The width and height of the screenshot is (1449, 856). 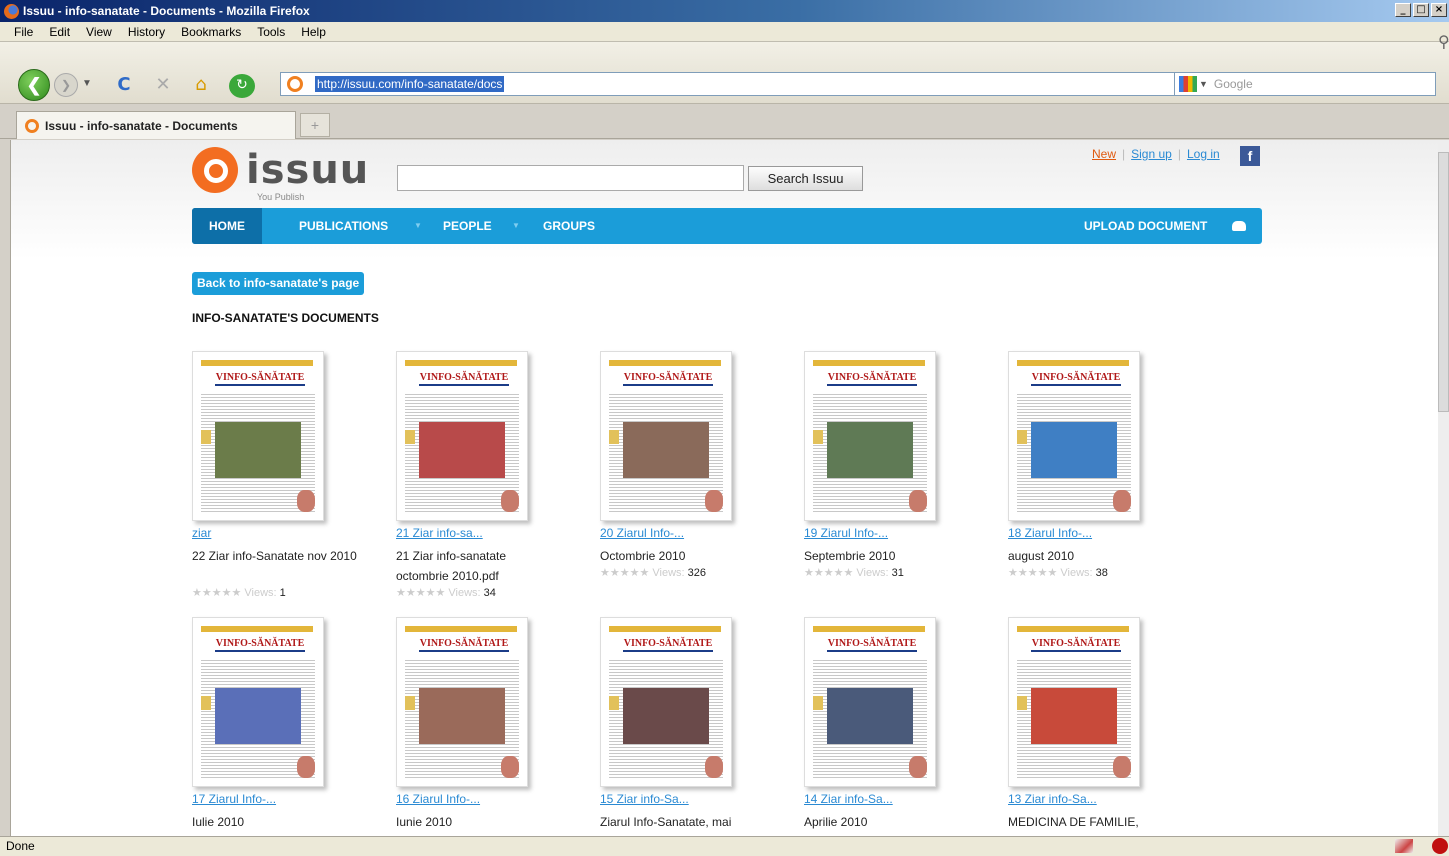 I want to click on menu-bookmarks: Bookmarks, so click(x=211, y=32).